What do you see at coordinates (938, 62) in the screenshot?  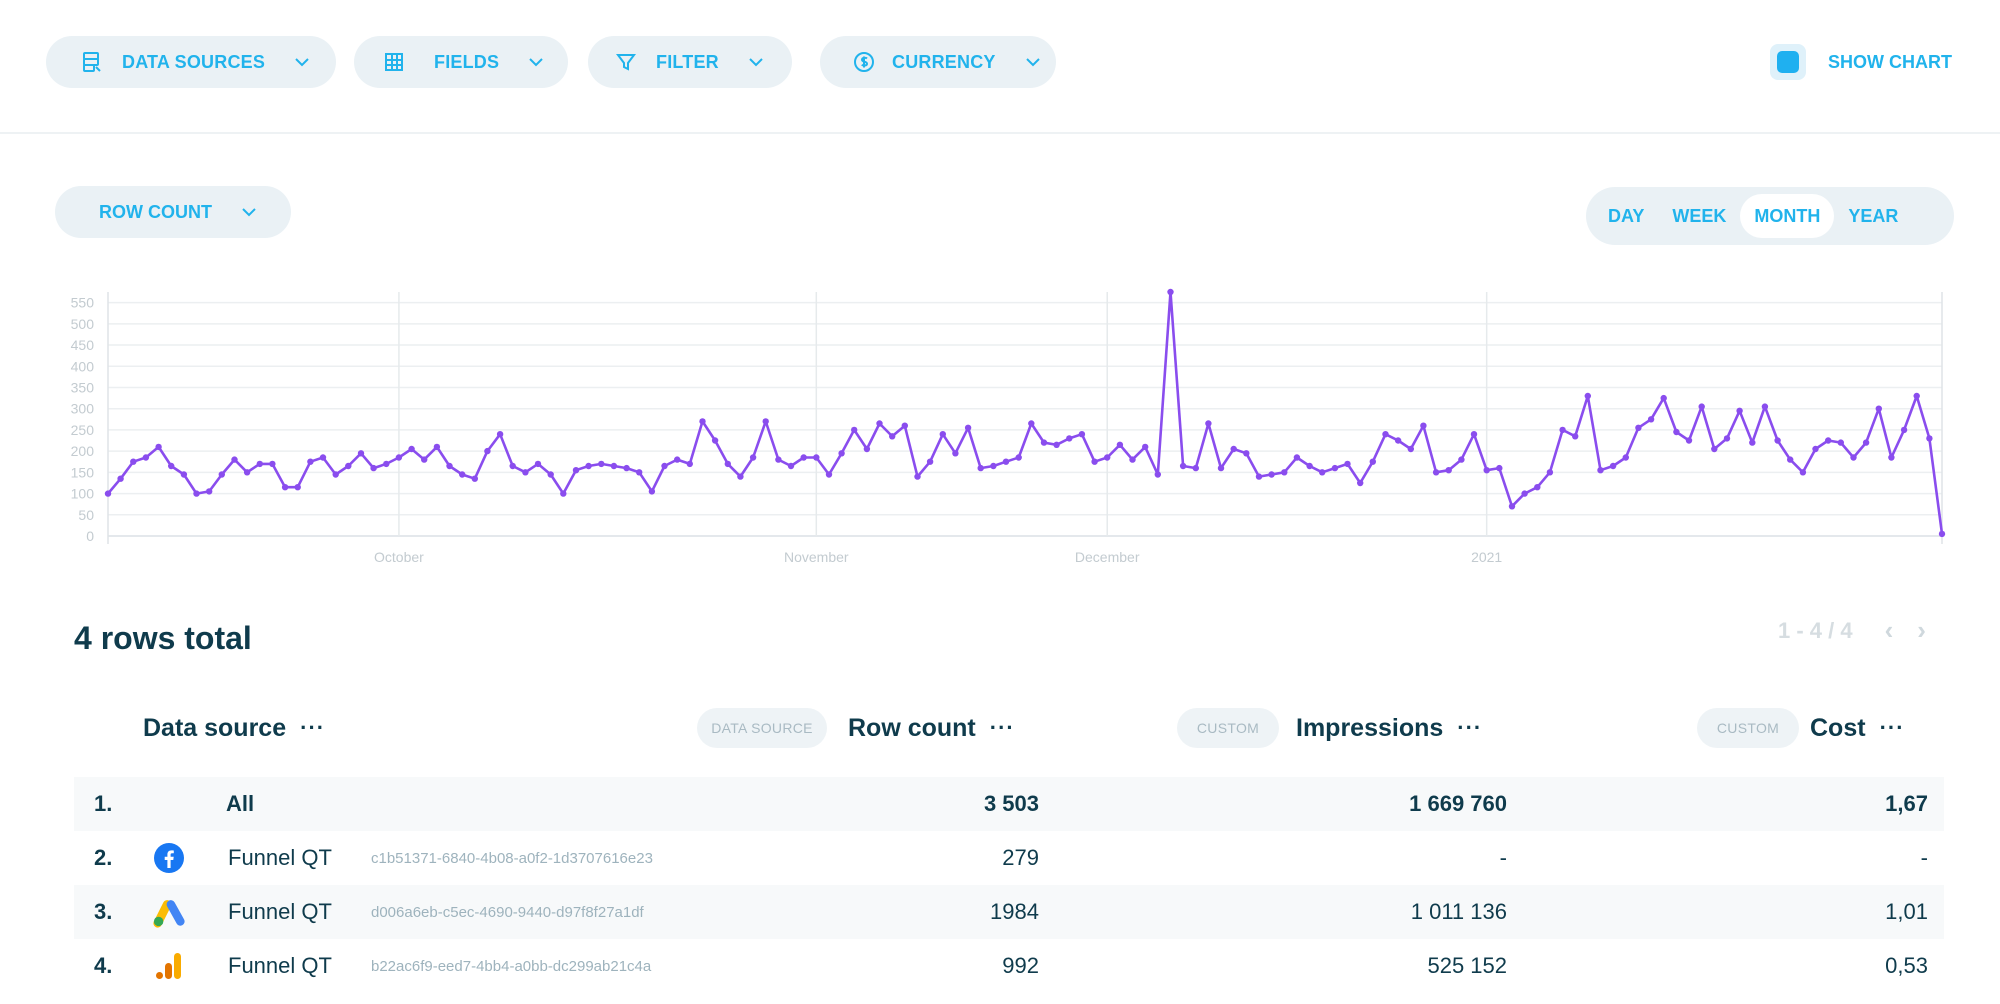 I see `currency-button: CURRENCY` at bounding box center [938, 62].